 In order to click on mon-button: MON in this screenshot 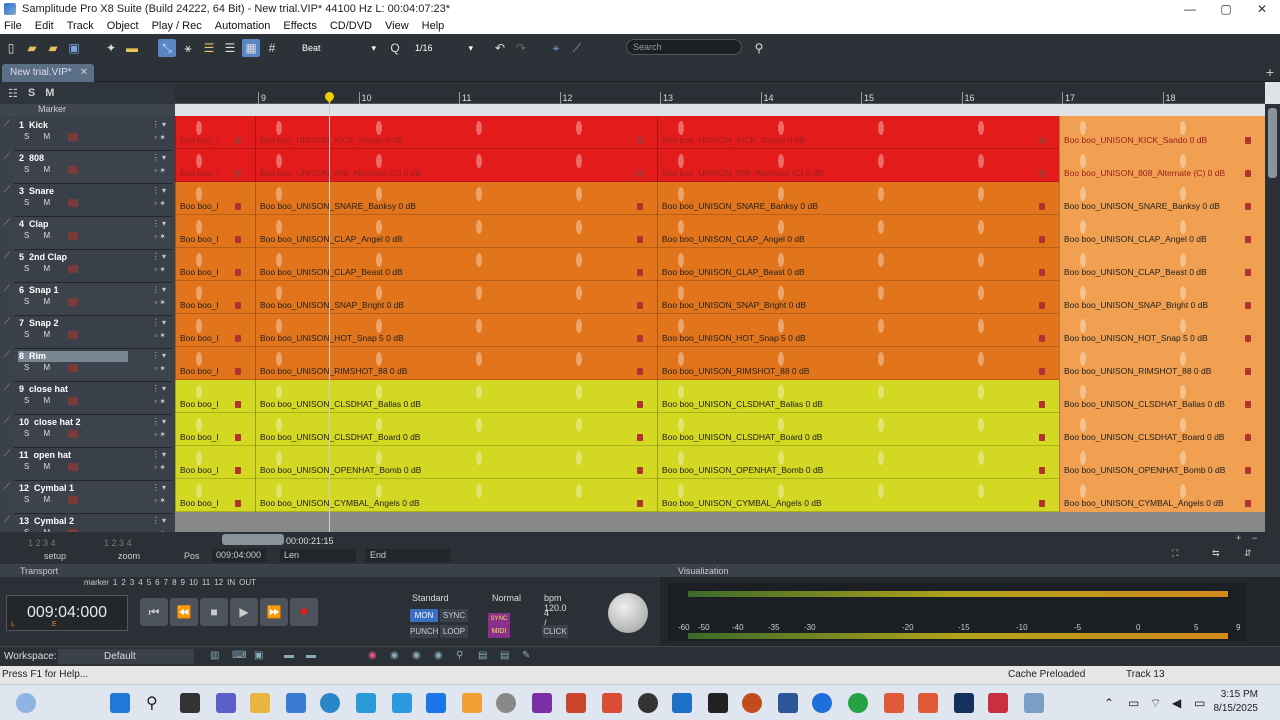, I will do `click(424, 615)`.